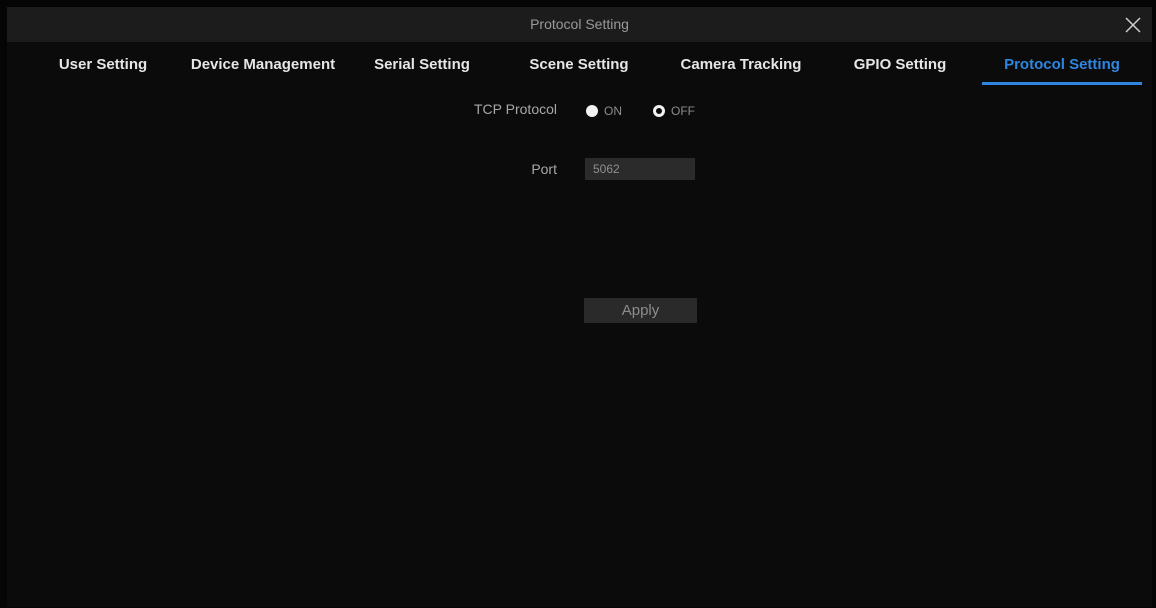  I want to click on radio-on-label: ON, so click(613, 111).